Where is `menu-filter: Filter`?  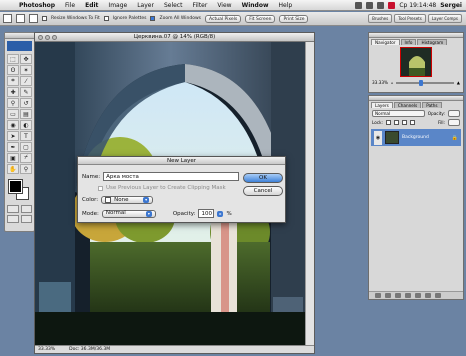 menu-filter: Filter is located at coordinates (199, 5).